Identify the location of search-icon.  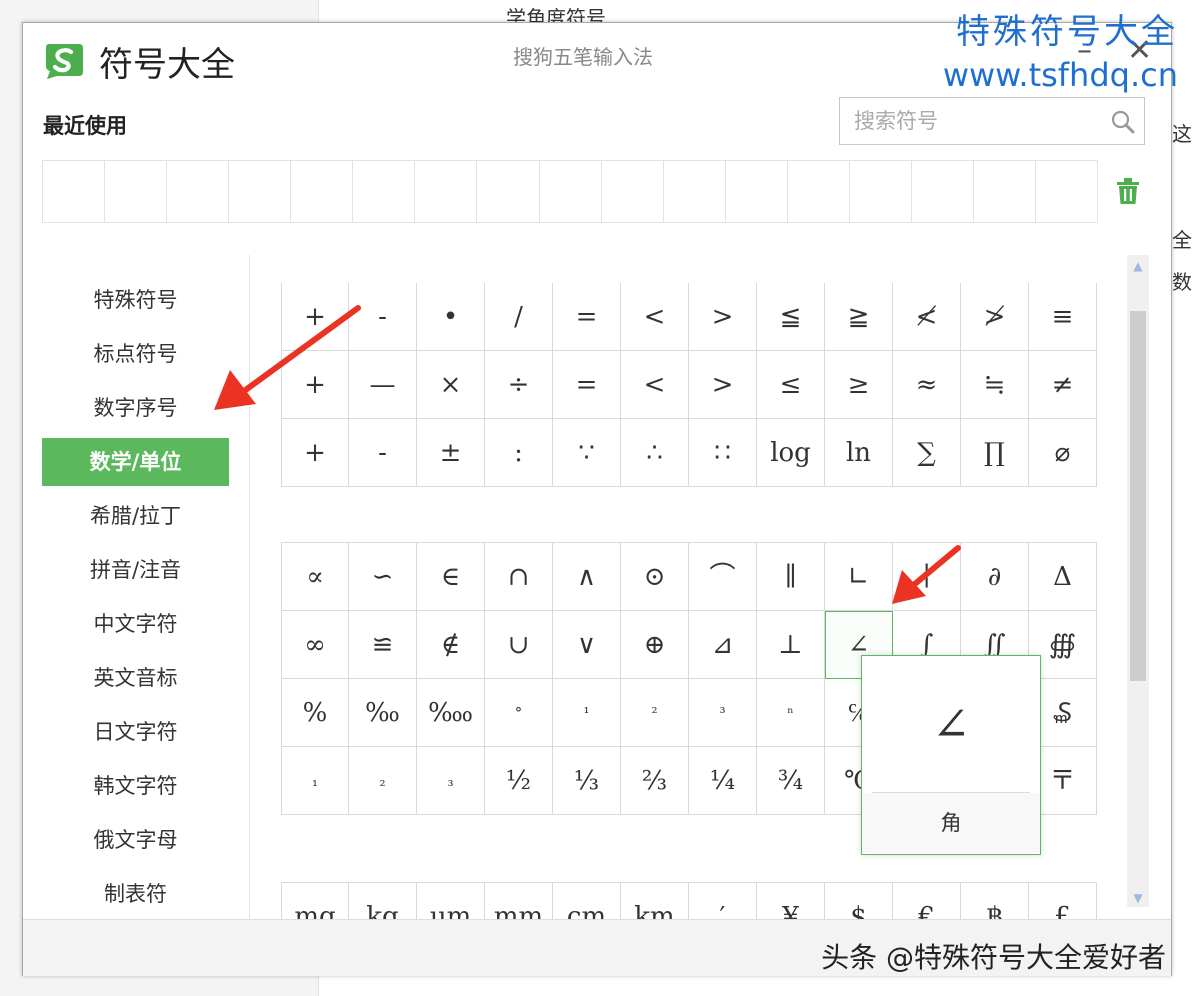
(1123, 122).